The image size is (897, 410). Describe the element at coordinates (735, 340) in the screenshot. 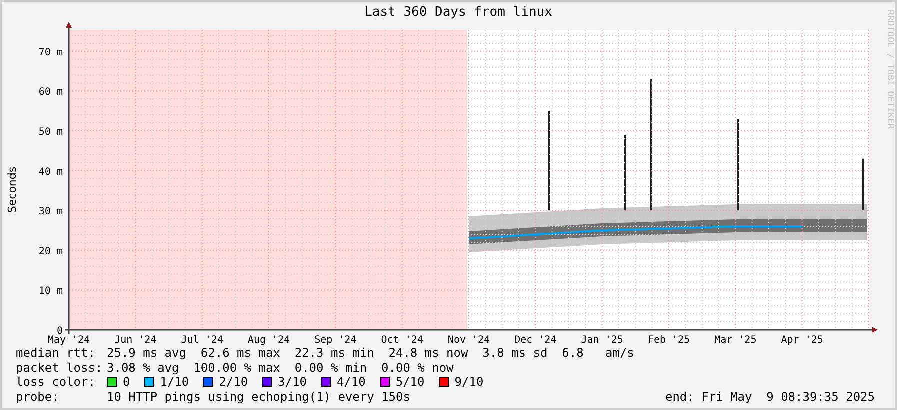

I see `x-tick-label: Mar '25` at that location.